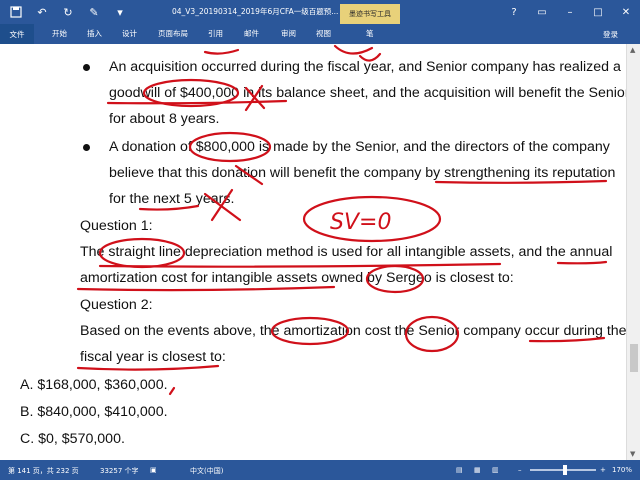 The width and height of the screenshot is (640, 480). What do you see at coordinates (622, 470) in the screenshot?
I see `zoom-level: 170%` at bounding box center [622, 470].